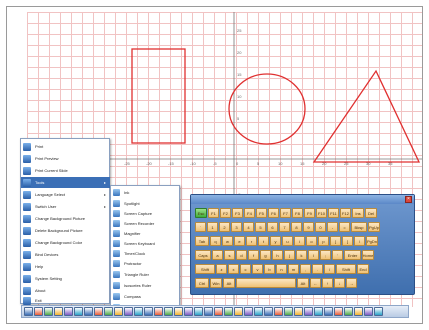 This screenshot has width=429, height=330. What do you see at coordinates (284, 227) in the screenshot?
I see `key: 7` at bounding box center [284, 227].